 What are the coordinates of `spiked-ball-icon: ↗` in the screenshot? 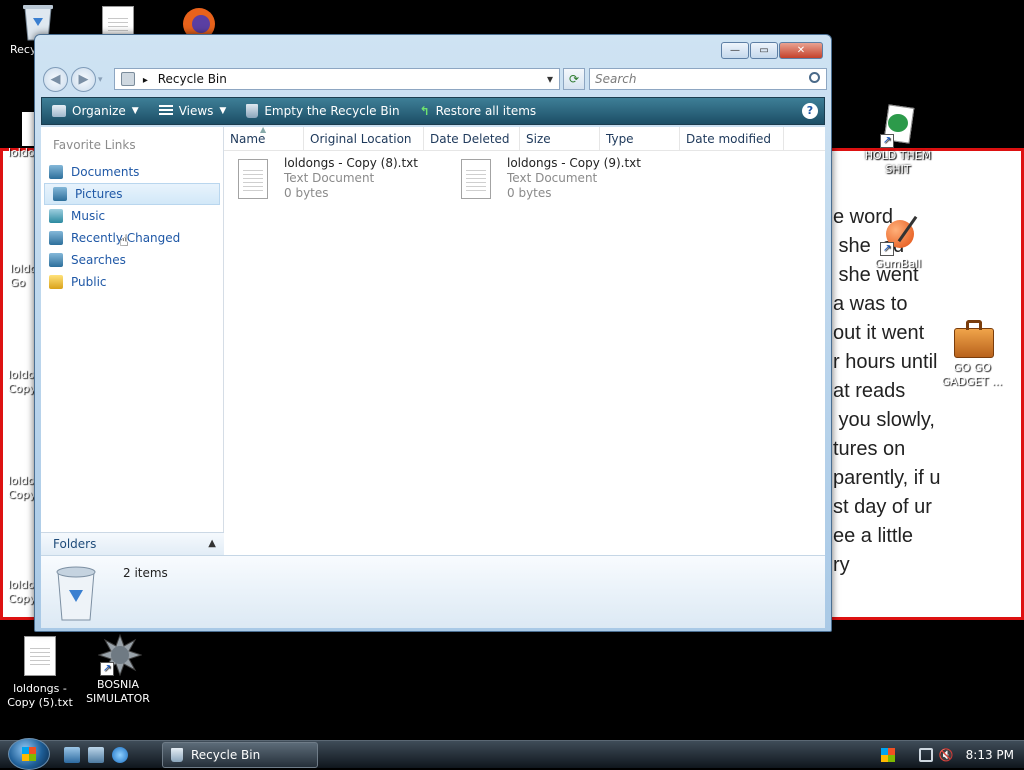 It's located at (120, 655).